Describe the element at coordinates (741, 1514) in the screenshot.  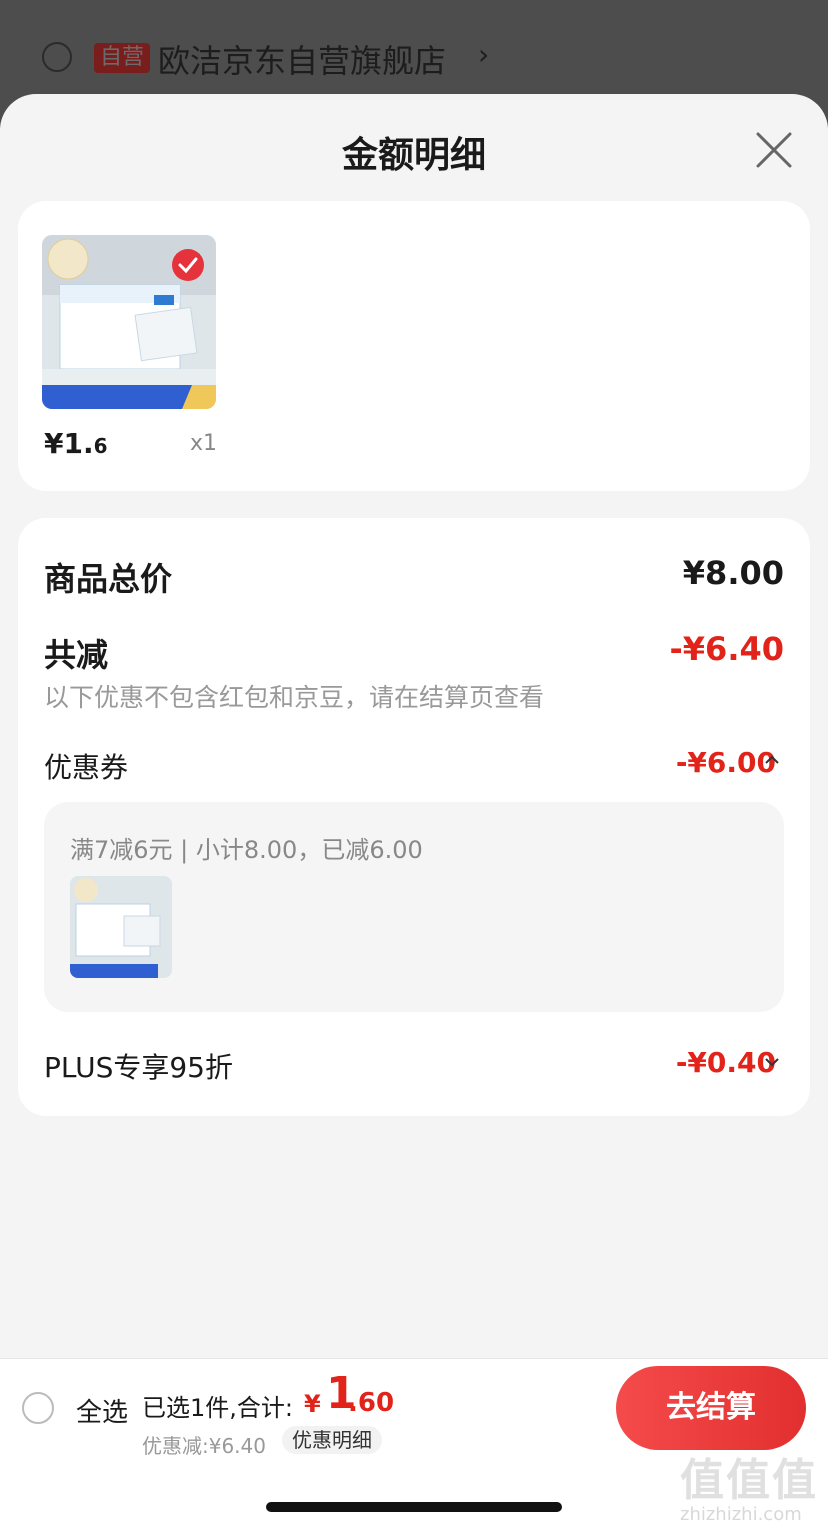
I see `watermark-url: zhizhizhi.com` at that location.